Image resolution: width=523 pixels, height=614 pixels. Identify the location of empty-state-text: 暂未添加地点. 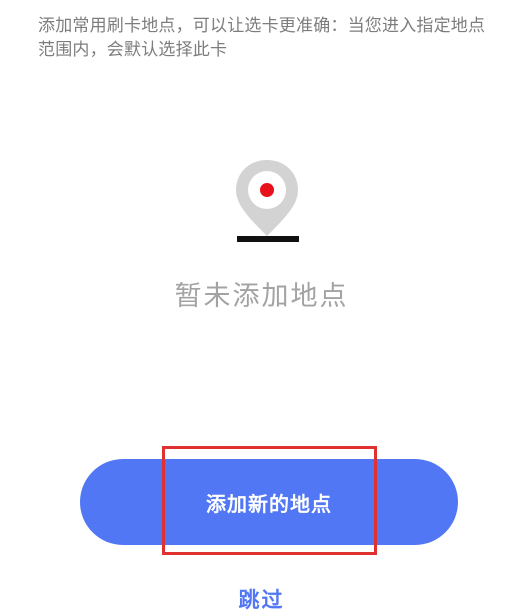
(261, 296).